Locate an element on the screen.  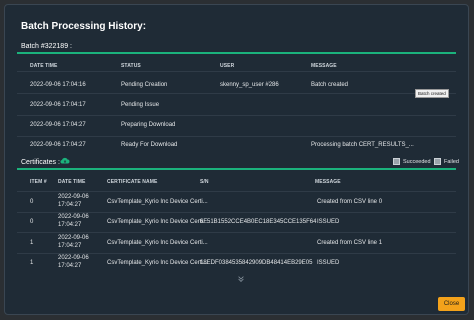
legend-failed: Failed is located at coordinates (446, 161).